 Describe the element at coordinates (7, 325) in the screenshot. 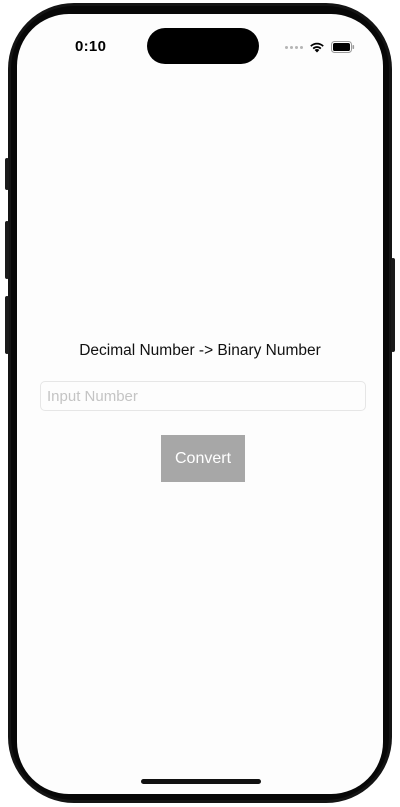

I see `volume-down-button` at that location.